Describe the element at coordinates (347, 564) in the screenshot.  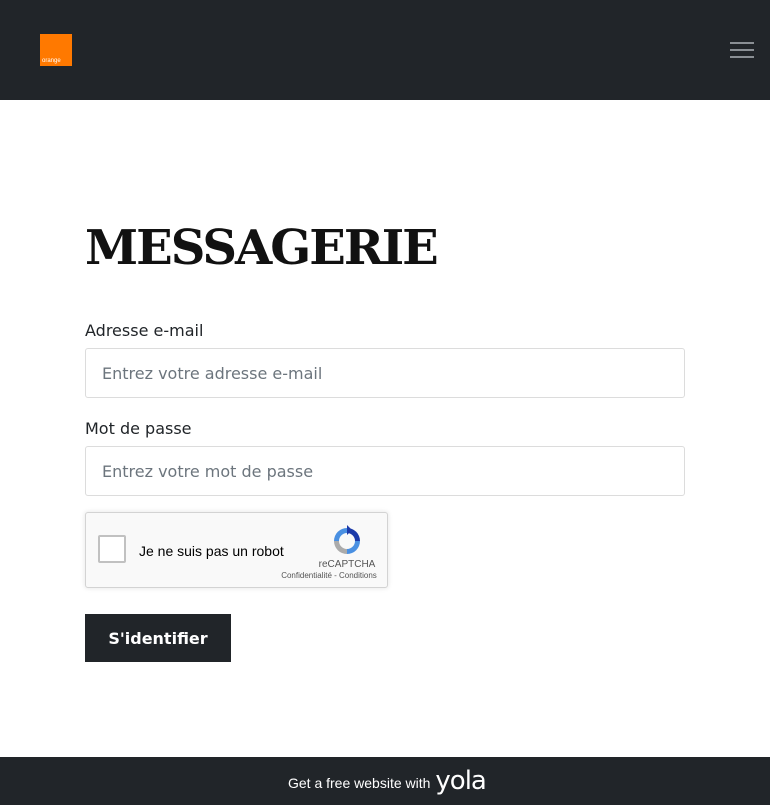
I see `recaptcha-brand: reCAPTCHA` at that location.